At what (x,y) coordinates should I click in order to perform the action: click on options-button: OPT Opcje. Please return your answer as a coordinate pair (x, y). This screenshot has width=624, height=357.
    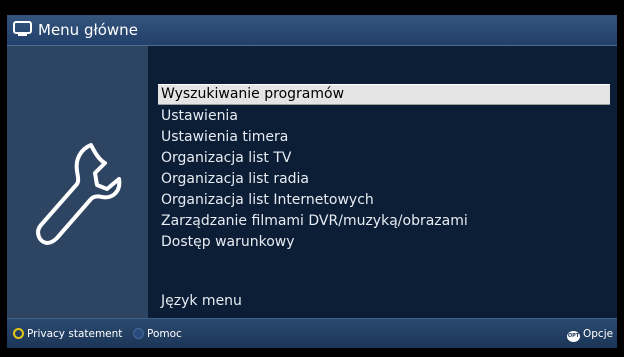
    Looking at the image, I should click on (590, 334).